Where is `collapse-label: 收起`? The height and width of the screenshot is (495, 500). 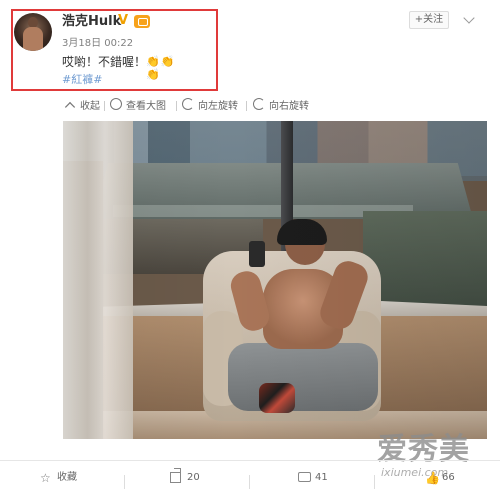
collapse-label: 收起 is located at coordinates (90, 106).